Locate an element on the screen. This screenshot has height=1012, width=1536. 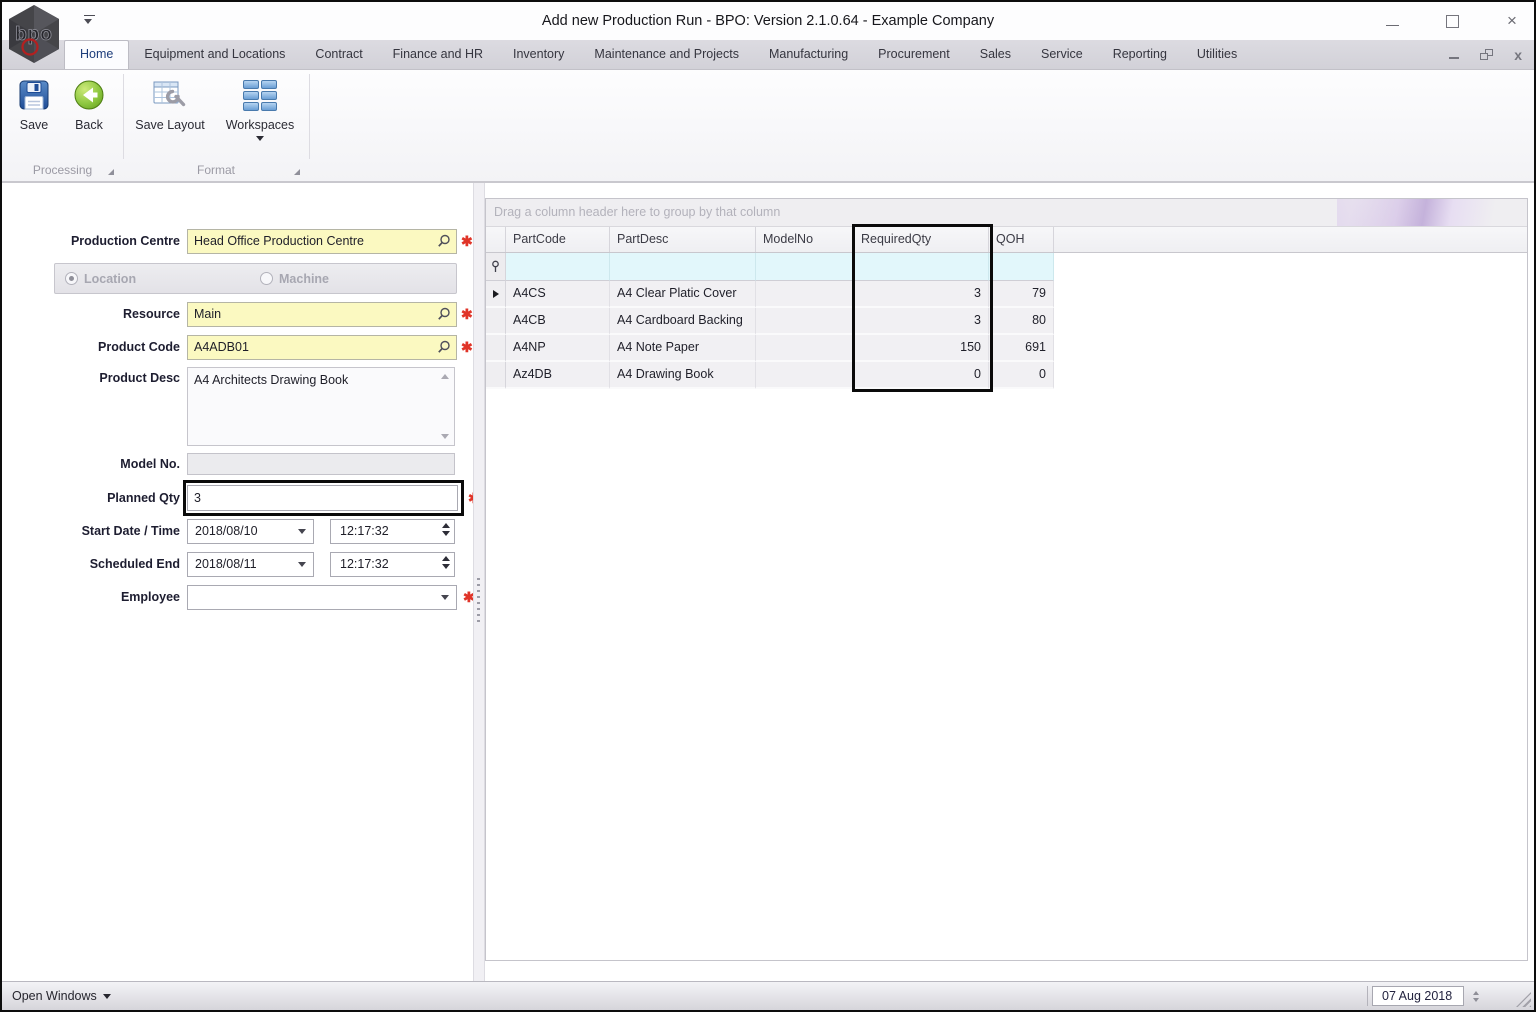
grid-cell-requiredqty: 150 is located at coordinates (921, 348).